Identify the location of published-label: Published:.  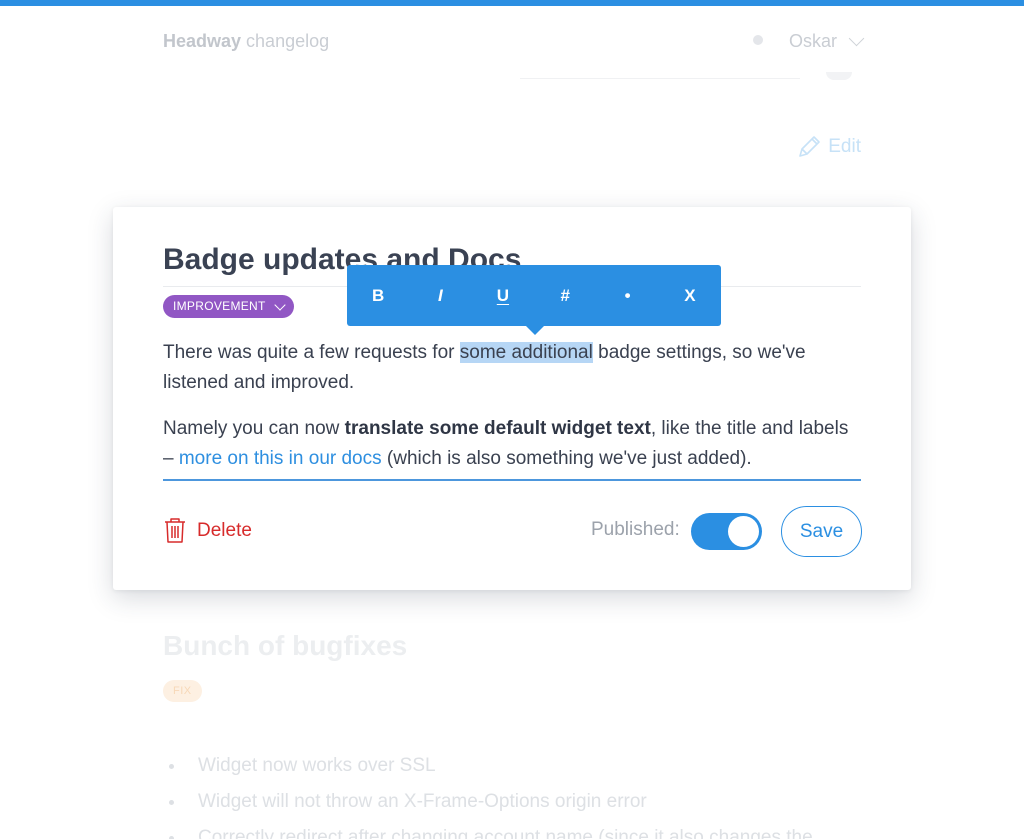
(635, 529).